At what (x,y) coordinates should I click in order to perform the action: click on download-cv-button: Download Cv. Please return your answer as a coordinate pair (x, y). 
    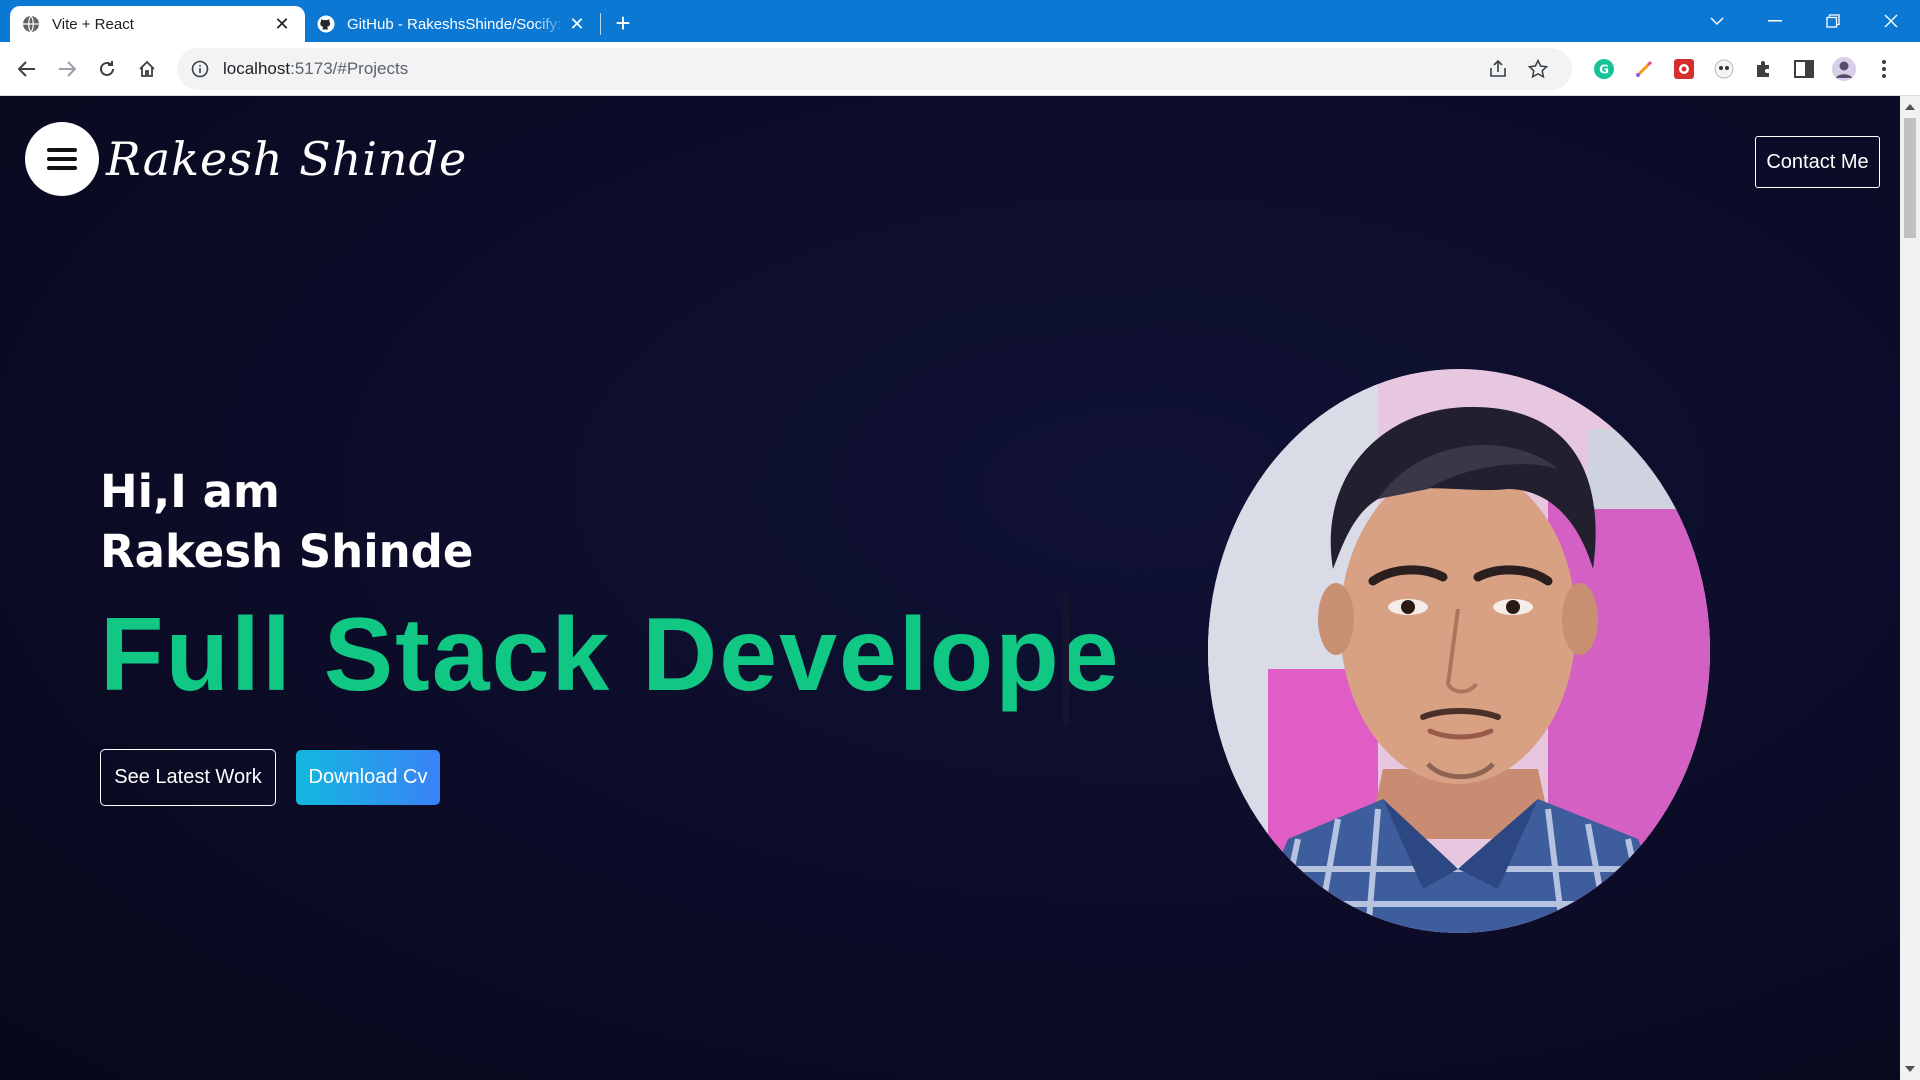
    Looking at the image, I should click on (368, 777).